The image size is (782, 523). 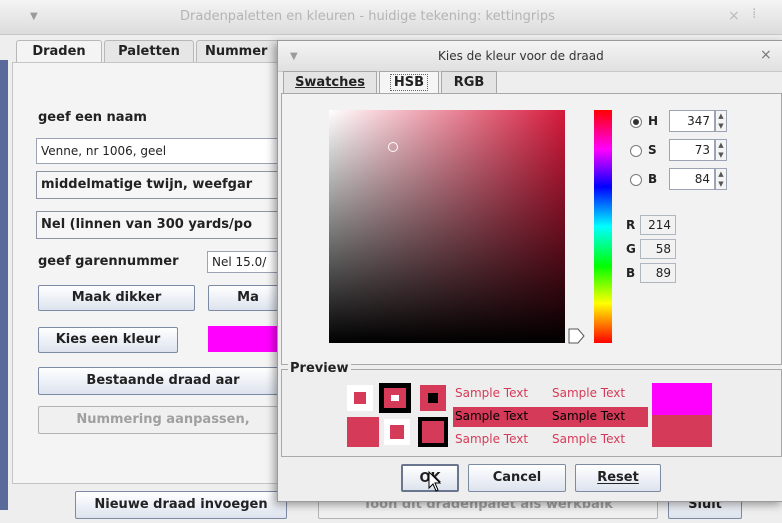 I want to click on dialog-title: Kies de kleur voor de draad, so click(x=521, y=56).